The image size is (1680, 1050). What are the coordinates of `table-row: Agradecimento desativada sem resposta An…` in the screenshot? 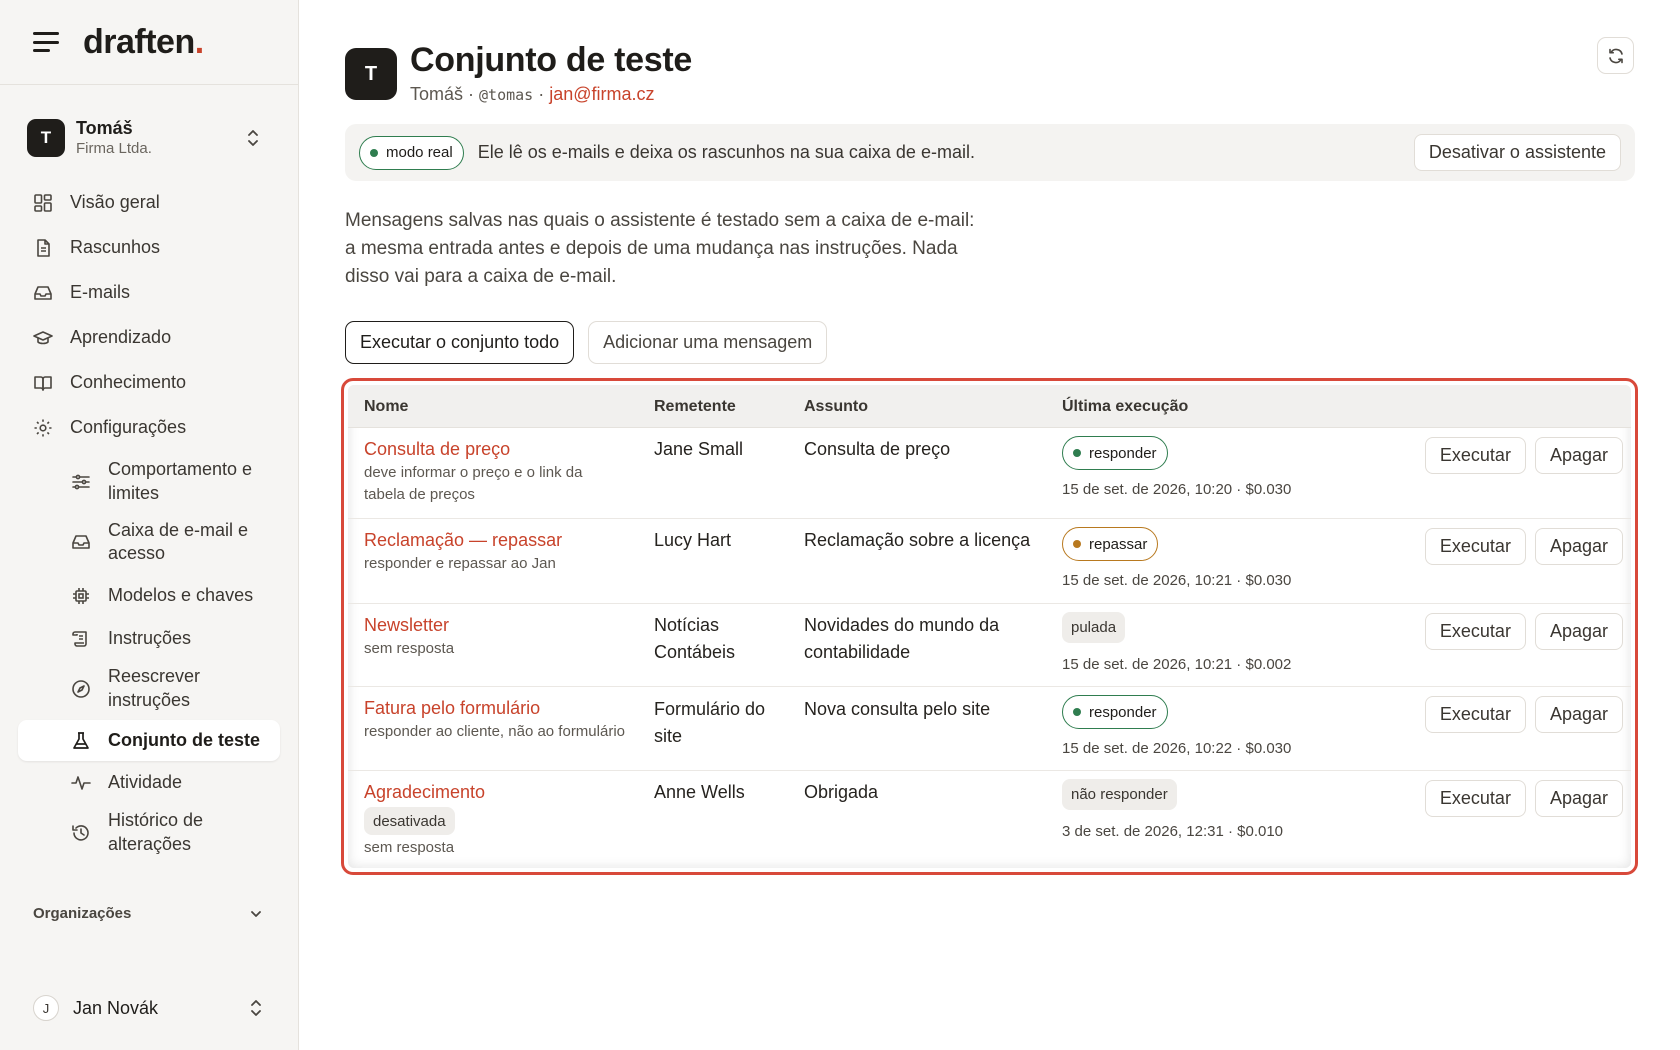 It's located at (989, 818).